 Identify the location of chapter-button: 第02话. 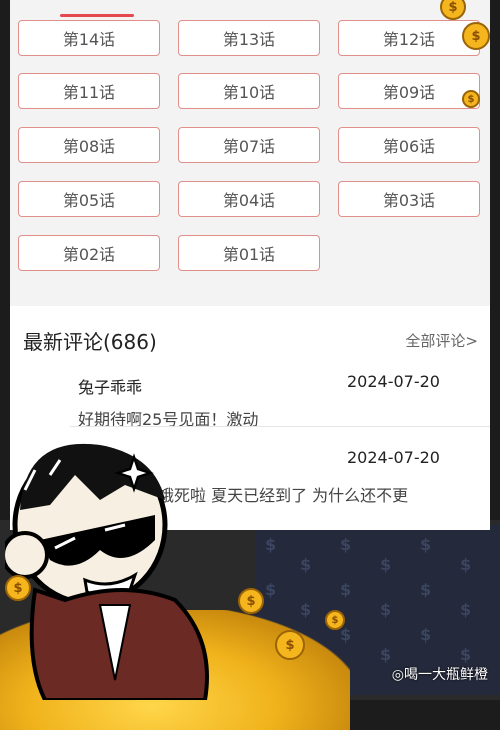
(89, 253).